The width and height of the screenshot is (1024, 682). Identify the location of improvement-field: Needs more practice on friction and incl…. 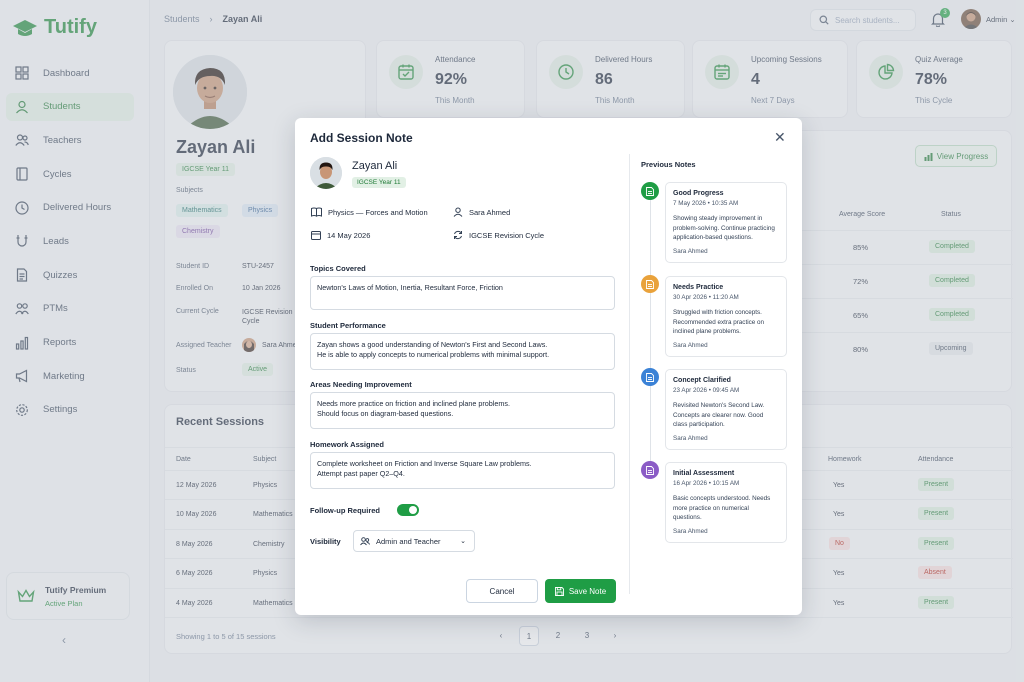
(462, 410).